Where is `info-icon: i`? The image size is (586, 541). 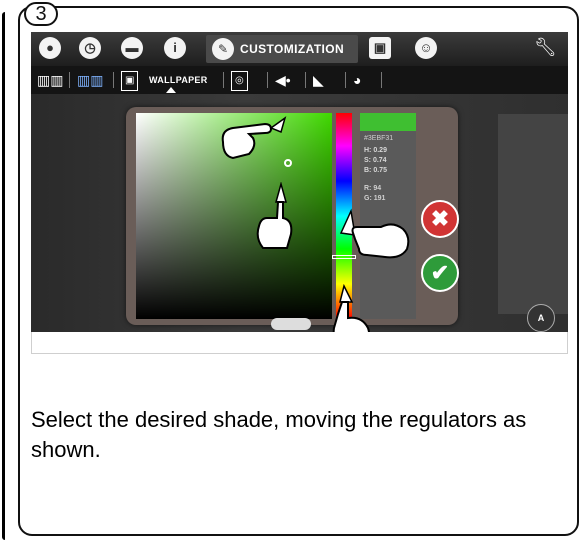
info-icon: i is located at coordinates (175, 48).